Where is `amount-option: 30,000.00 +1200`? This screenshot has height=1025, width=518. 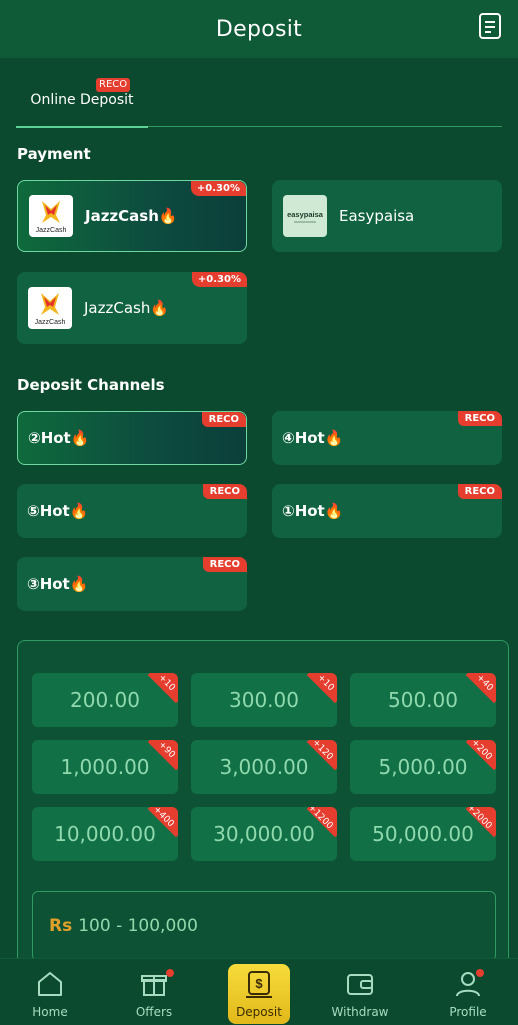 amount-option: 30,000.00 +1200 is located at coordinates (264, 834).